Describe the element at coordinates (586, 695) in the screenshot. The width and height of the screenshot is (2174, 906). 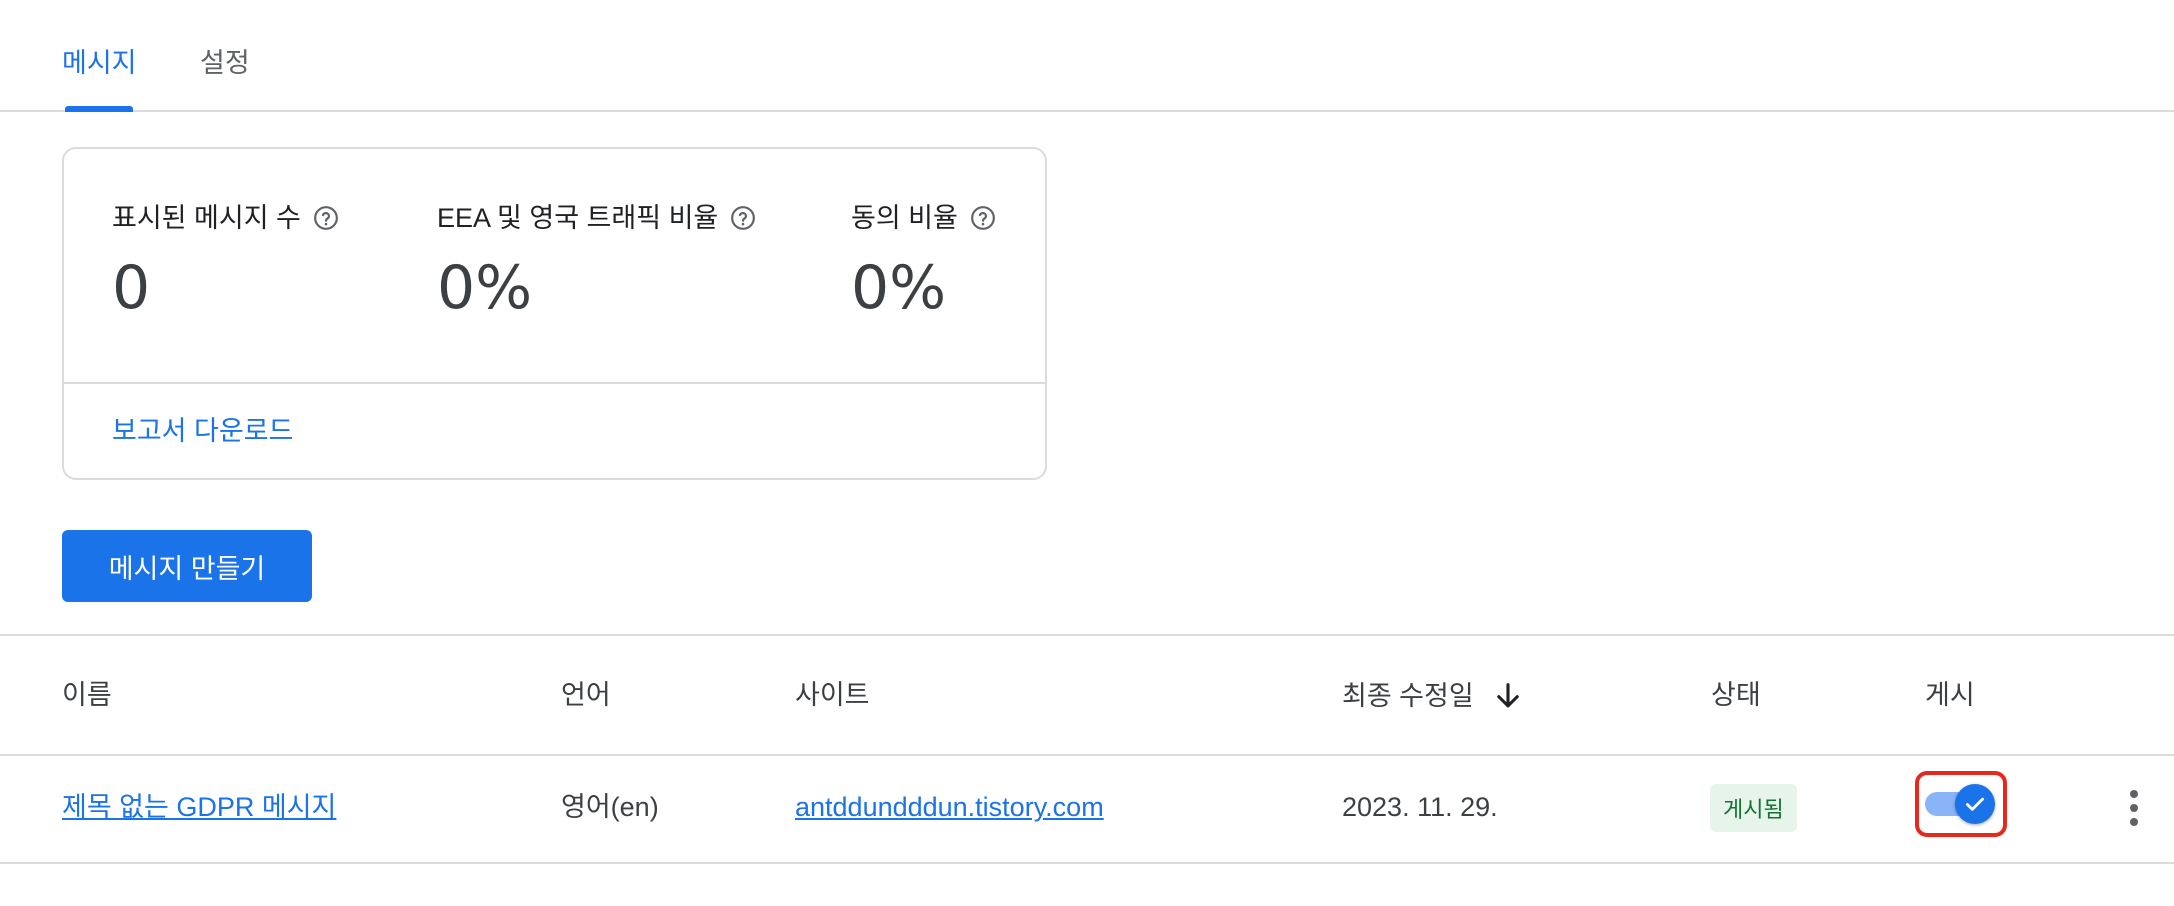
I see `column-header-language: 언어` at that location.